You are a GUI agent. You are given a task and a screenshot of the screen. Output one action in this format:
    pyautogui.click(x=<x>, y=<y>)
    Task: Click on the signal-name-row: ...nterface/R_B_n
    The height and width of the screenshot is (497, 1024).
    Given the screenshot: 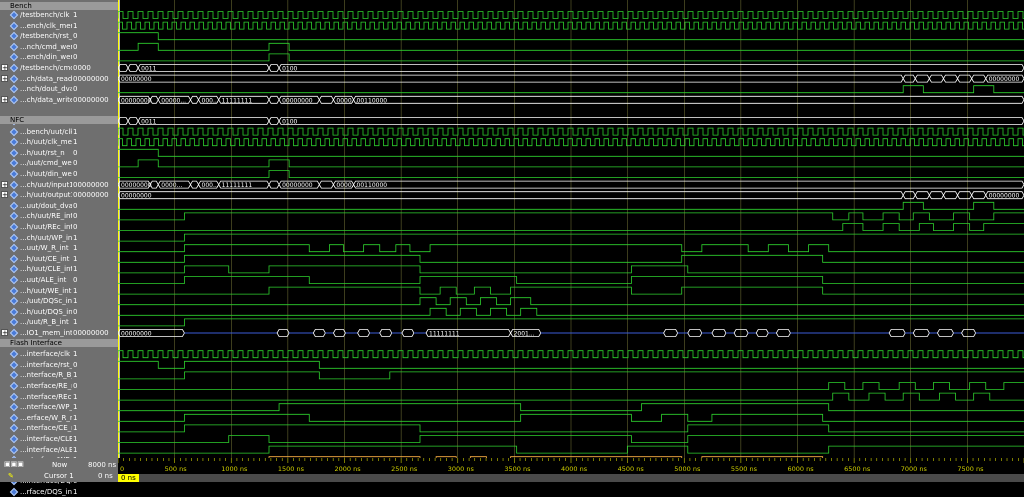 What is the action you would take?
    pyautogui.click(x=36, y=375)
    